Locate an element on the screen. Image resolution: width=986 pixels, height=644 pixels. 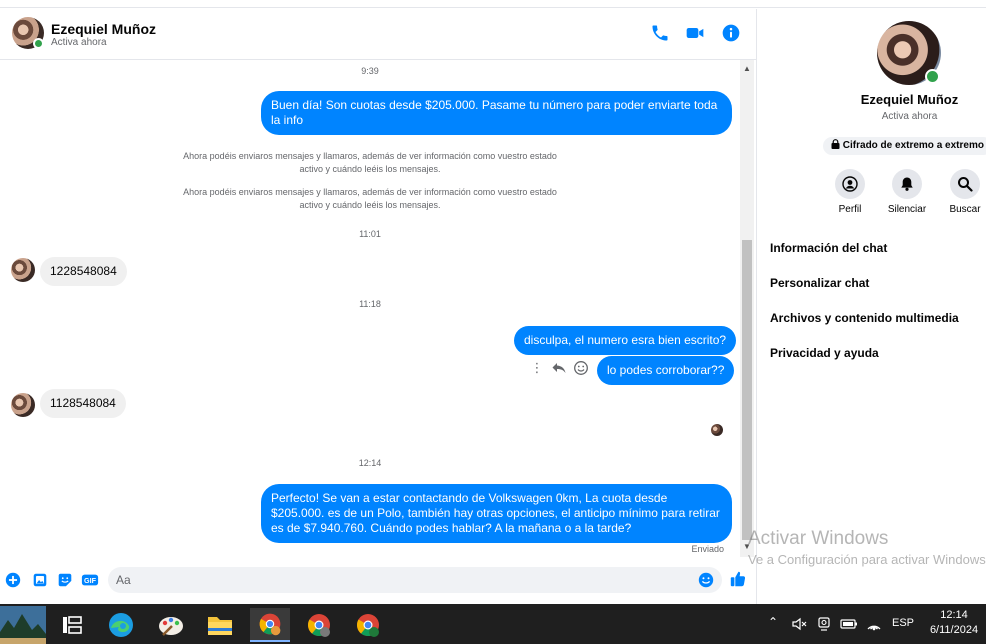
start-landscape-icon is located at coordinates (23, 625).